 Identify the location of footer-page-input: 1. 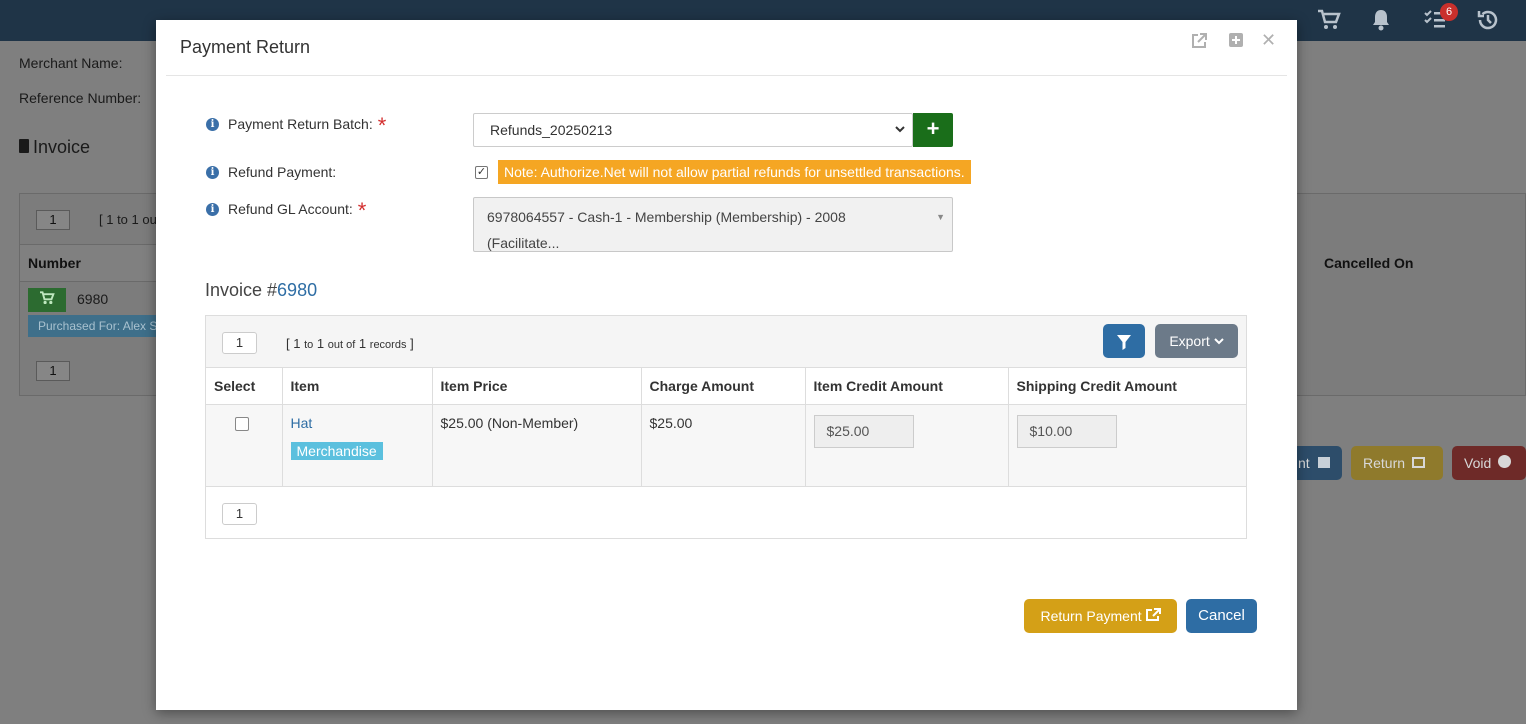
(239, 514).